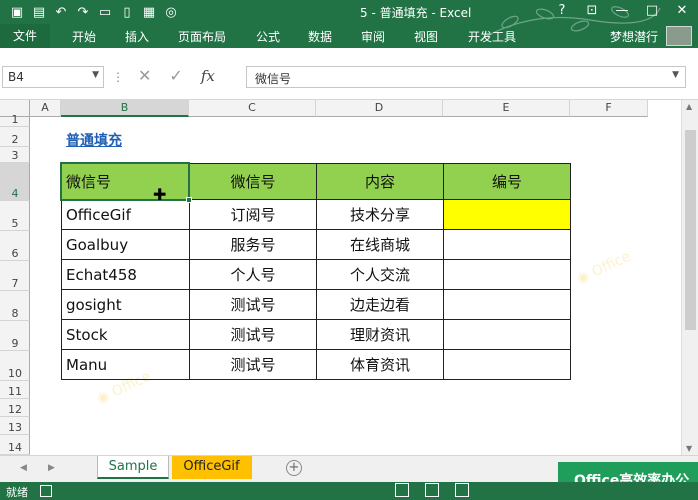  I want to click on tab-view: 视图, so click(426, 36).